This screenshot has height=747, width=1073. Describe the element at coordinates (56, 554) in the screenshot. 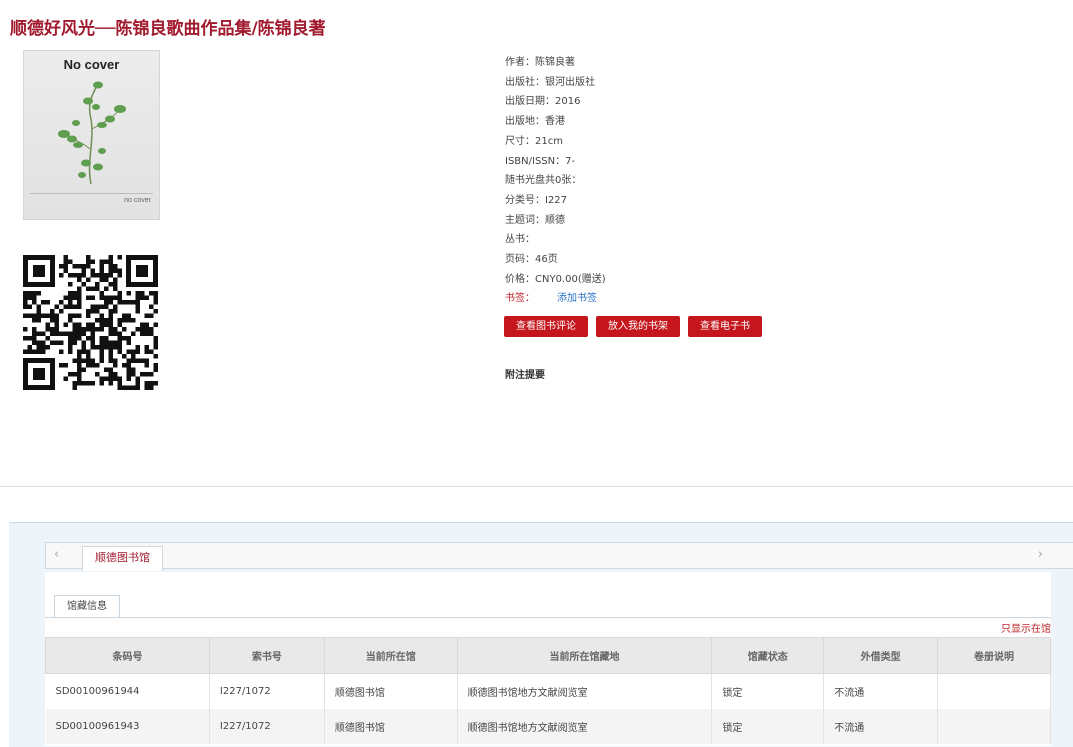

I see `chevron-left-icon: ‹` at that location.